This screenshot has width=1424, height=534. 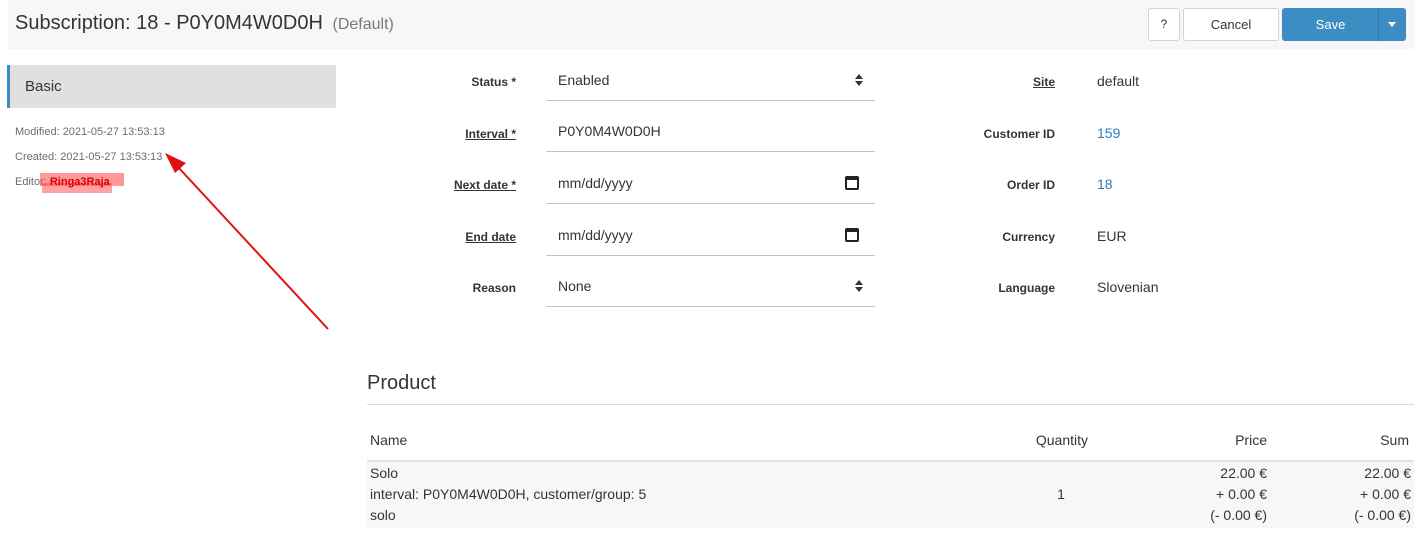 I want to click on product-sum-cell: 22.00 € + 0.00 € (- 0.00 €), so click(x=1360, y=494).